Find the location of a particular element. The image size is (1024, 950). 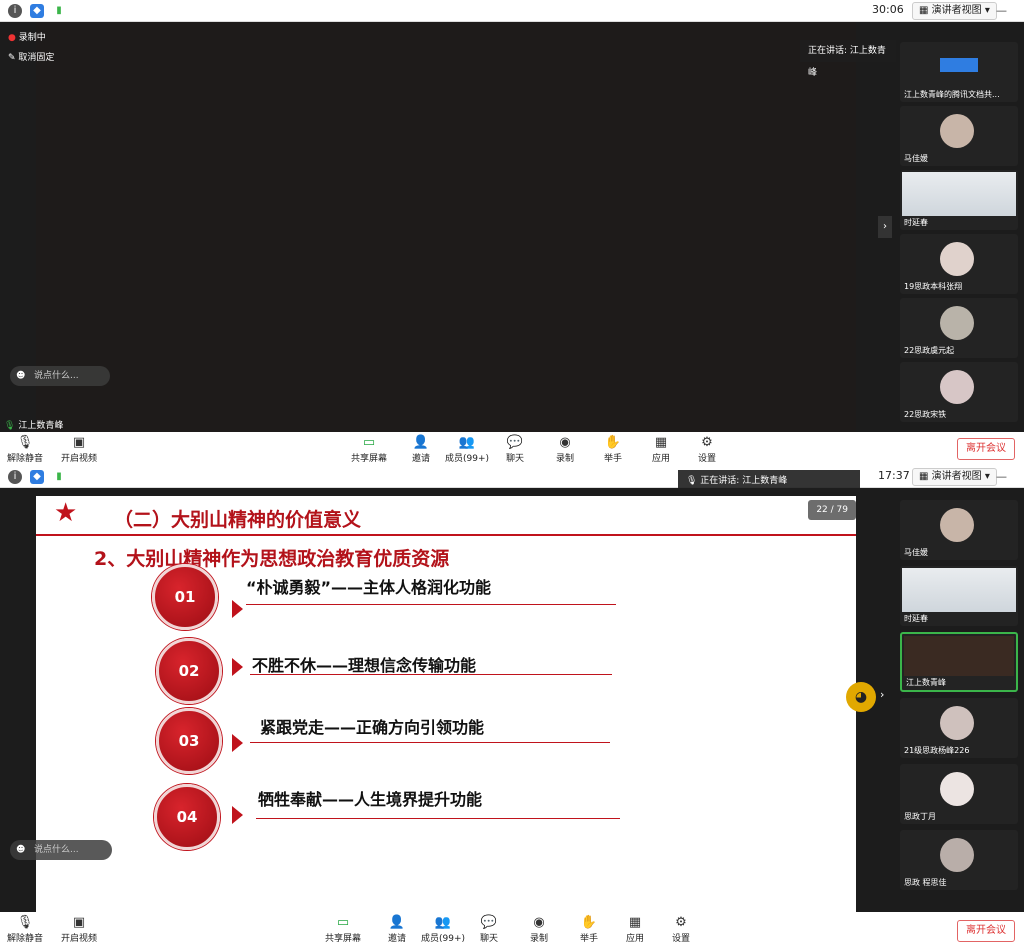

camera-off-icon: ▣ is located at coordinates (79, 922).